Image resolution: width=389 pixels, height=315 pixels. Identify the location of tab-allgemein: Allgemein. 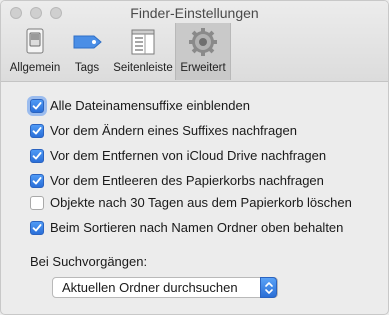
(35, 51).